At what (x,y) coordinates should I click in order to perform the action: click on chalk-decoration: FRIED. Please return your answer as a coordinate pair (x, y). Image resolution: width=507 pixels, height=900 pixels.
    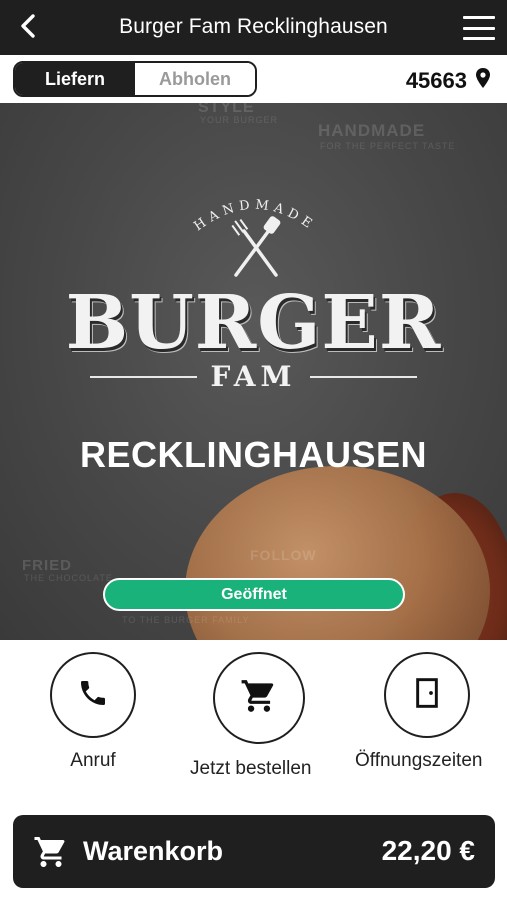
    Looking at the image, I should click on (47, 565).